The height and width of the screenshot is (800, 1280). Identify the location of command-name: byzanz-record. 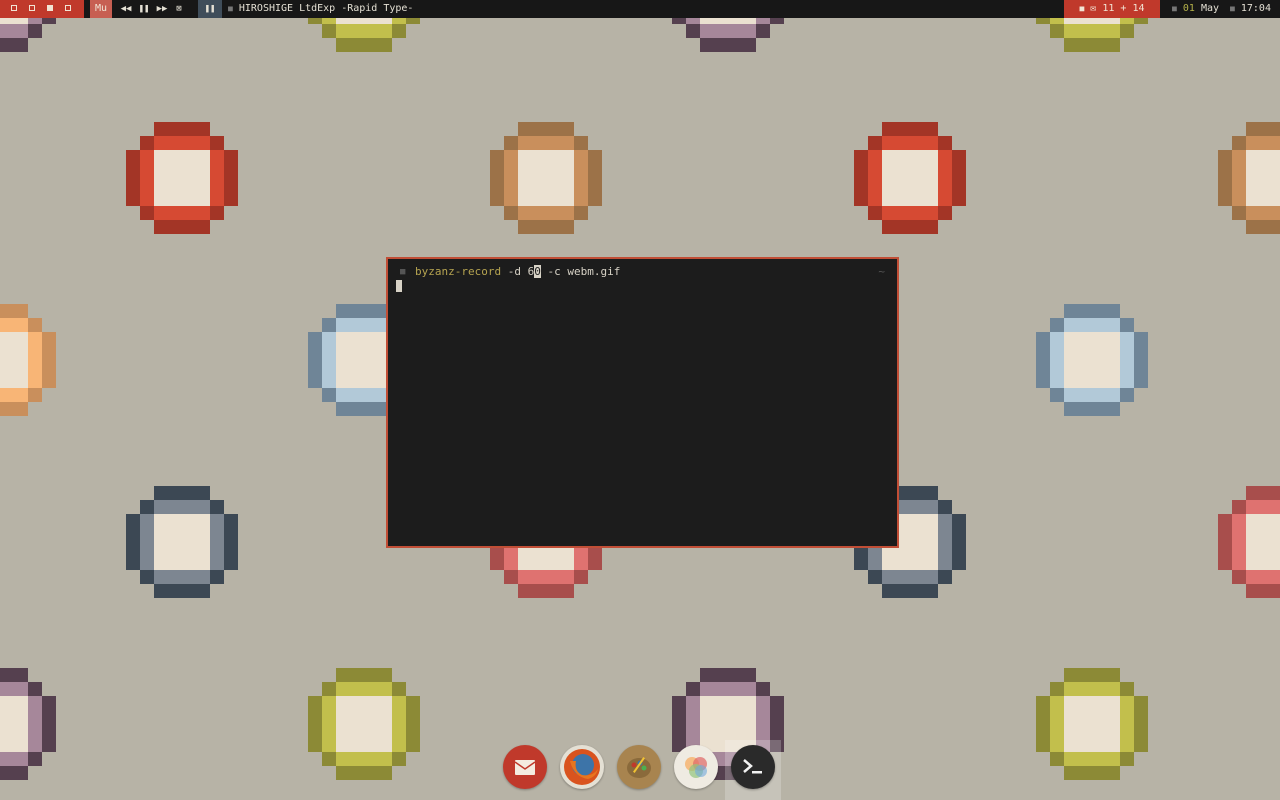
(458, 271).